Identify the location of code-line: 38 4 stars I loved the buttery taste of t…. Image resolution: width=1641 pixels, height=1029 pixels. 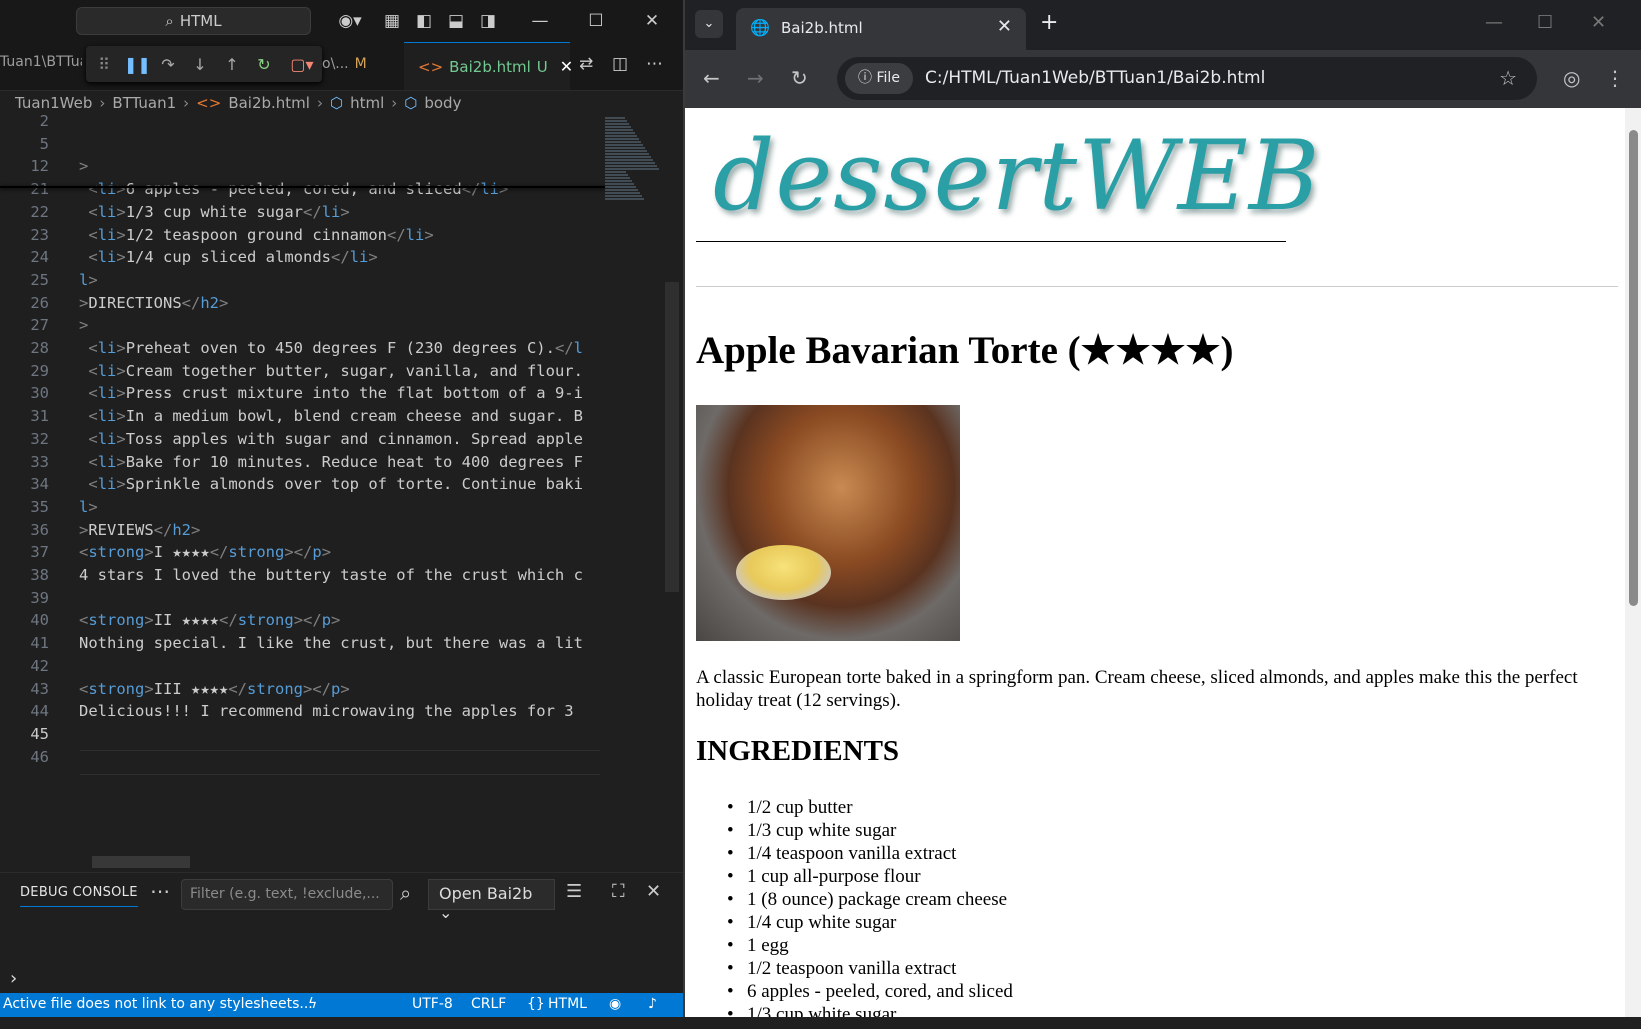
(300, 575).